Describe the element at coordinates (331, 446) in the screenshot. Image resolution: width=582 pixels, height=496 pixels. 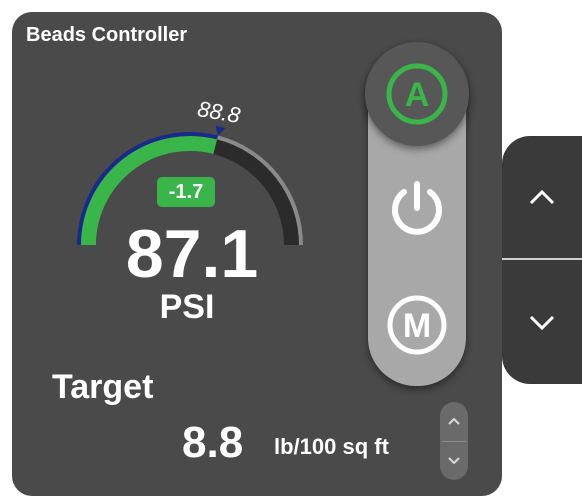
I see `target-unit: lb/100 sq ft` at that location.